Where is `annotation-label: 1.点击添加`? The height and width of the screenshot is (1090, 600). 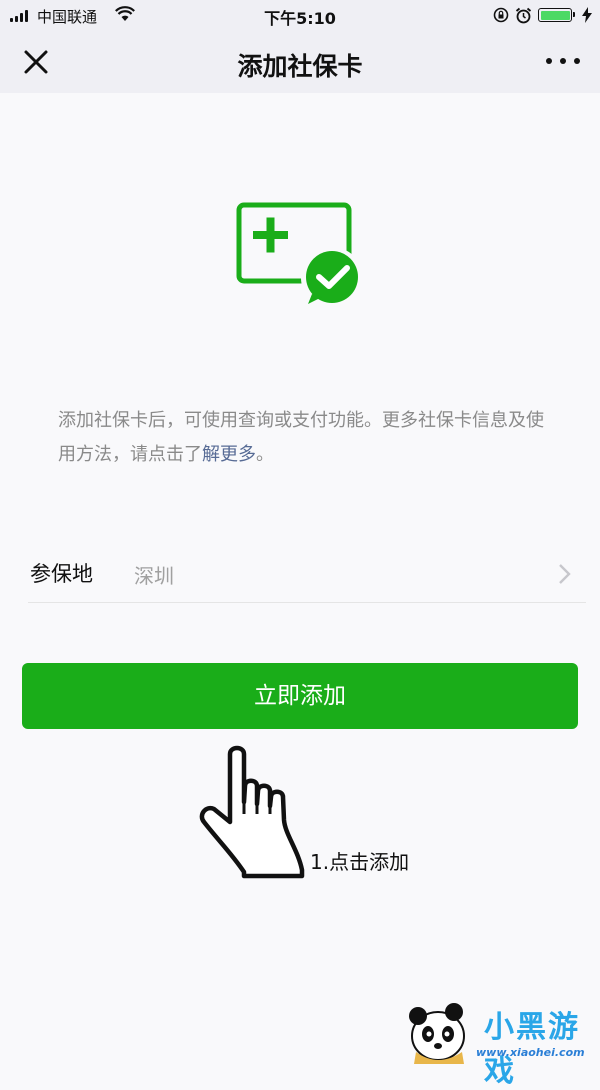
annotation-label: 1.点击添加 is located at coordinates (360, 862).